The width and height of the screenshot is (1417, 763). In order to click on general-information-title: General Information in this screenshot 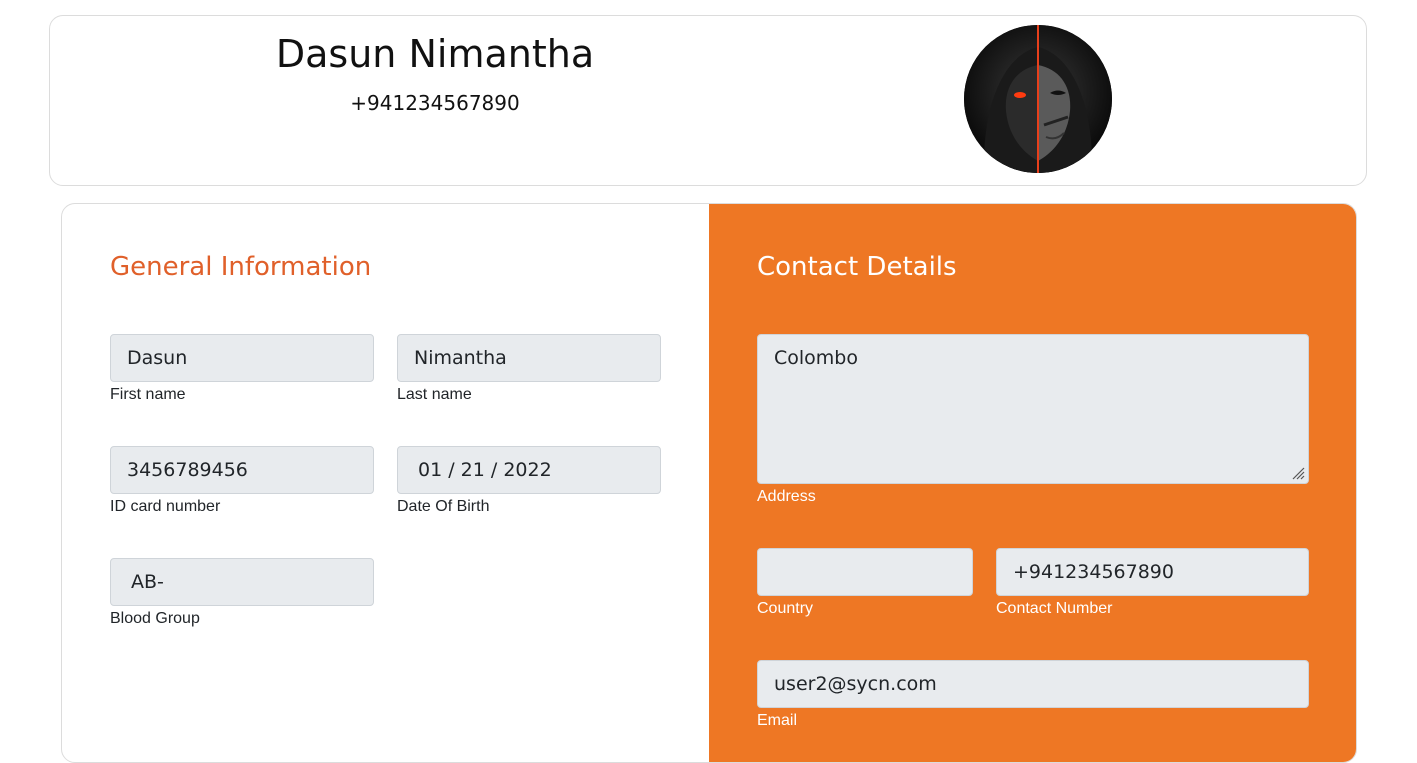, I will do `click(241, 267)`.